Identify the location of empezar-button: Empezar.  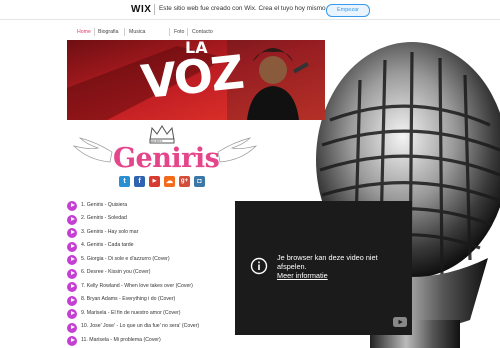
(348, 10).